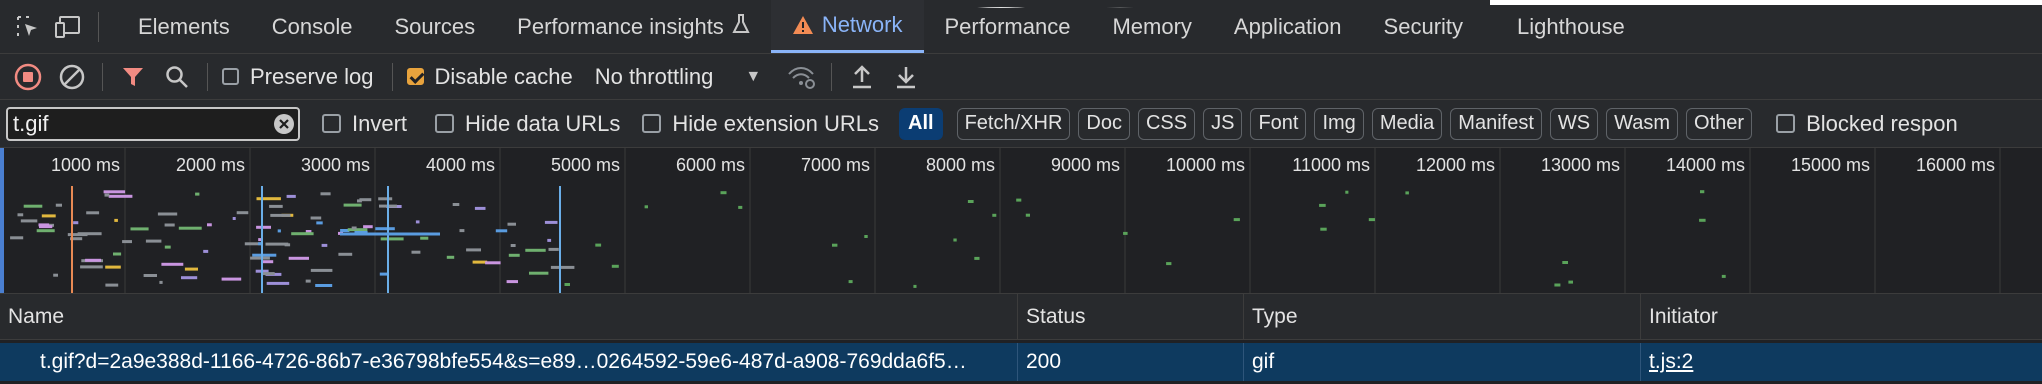 This screenshot has width=2042, height=384. I want to click on filter-input: t.gif, so click(153, 123).